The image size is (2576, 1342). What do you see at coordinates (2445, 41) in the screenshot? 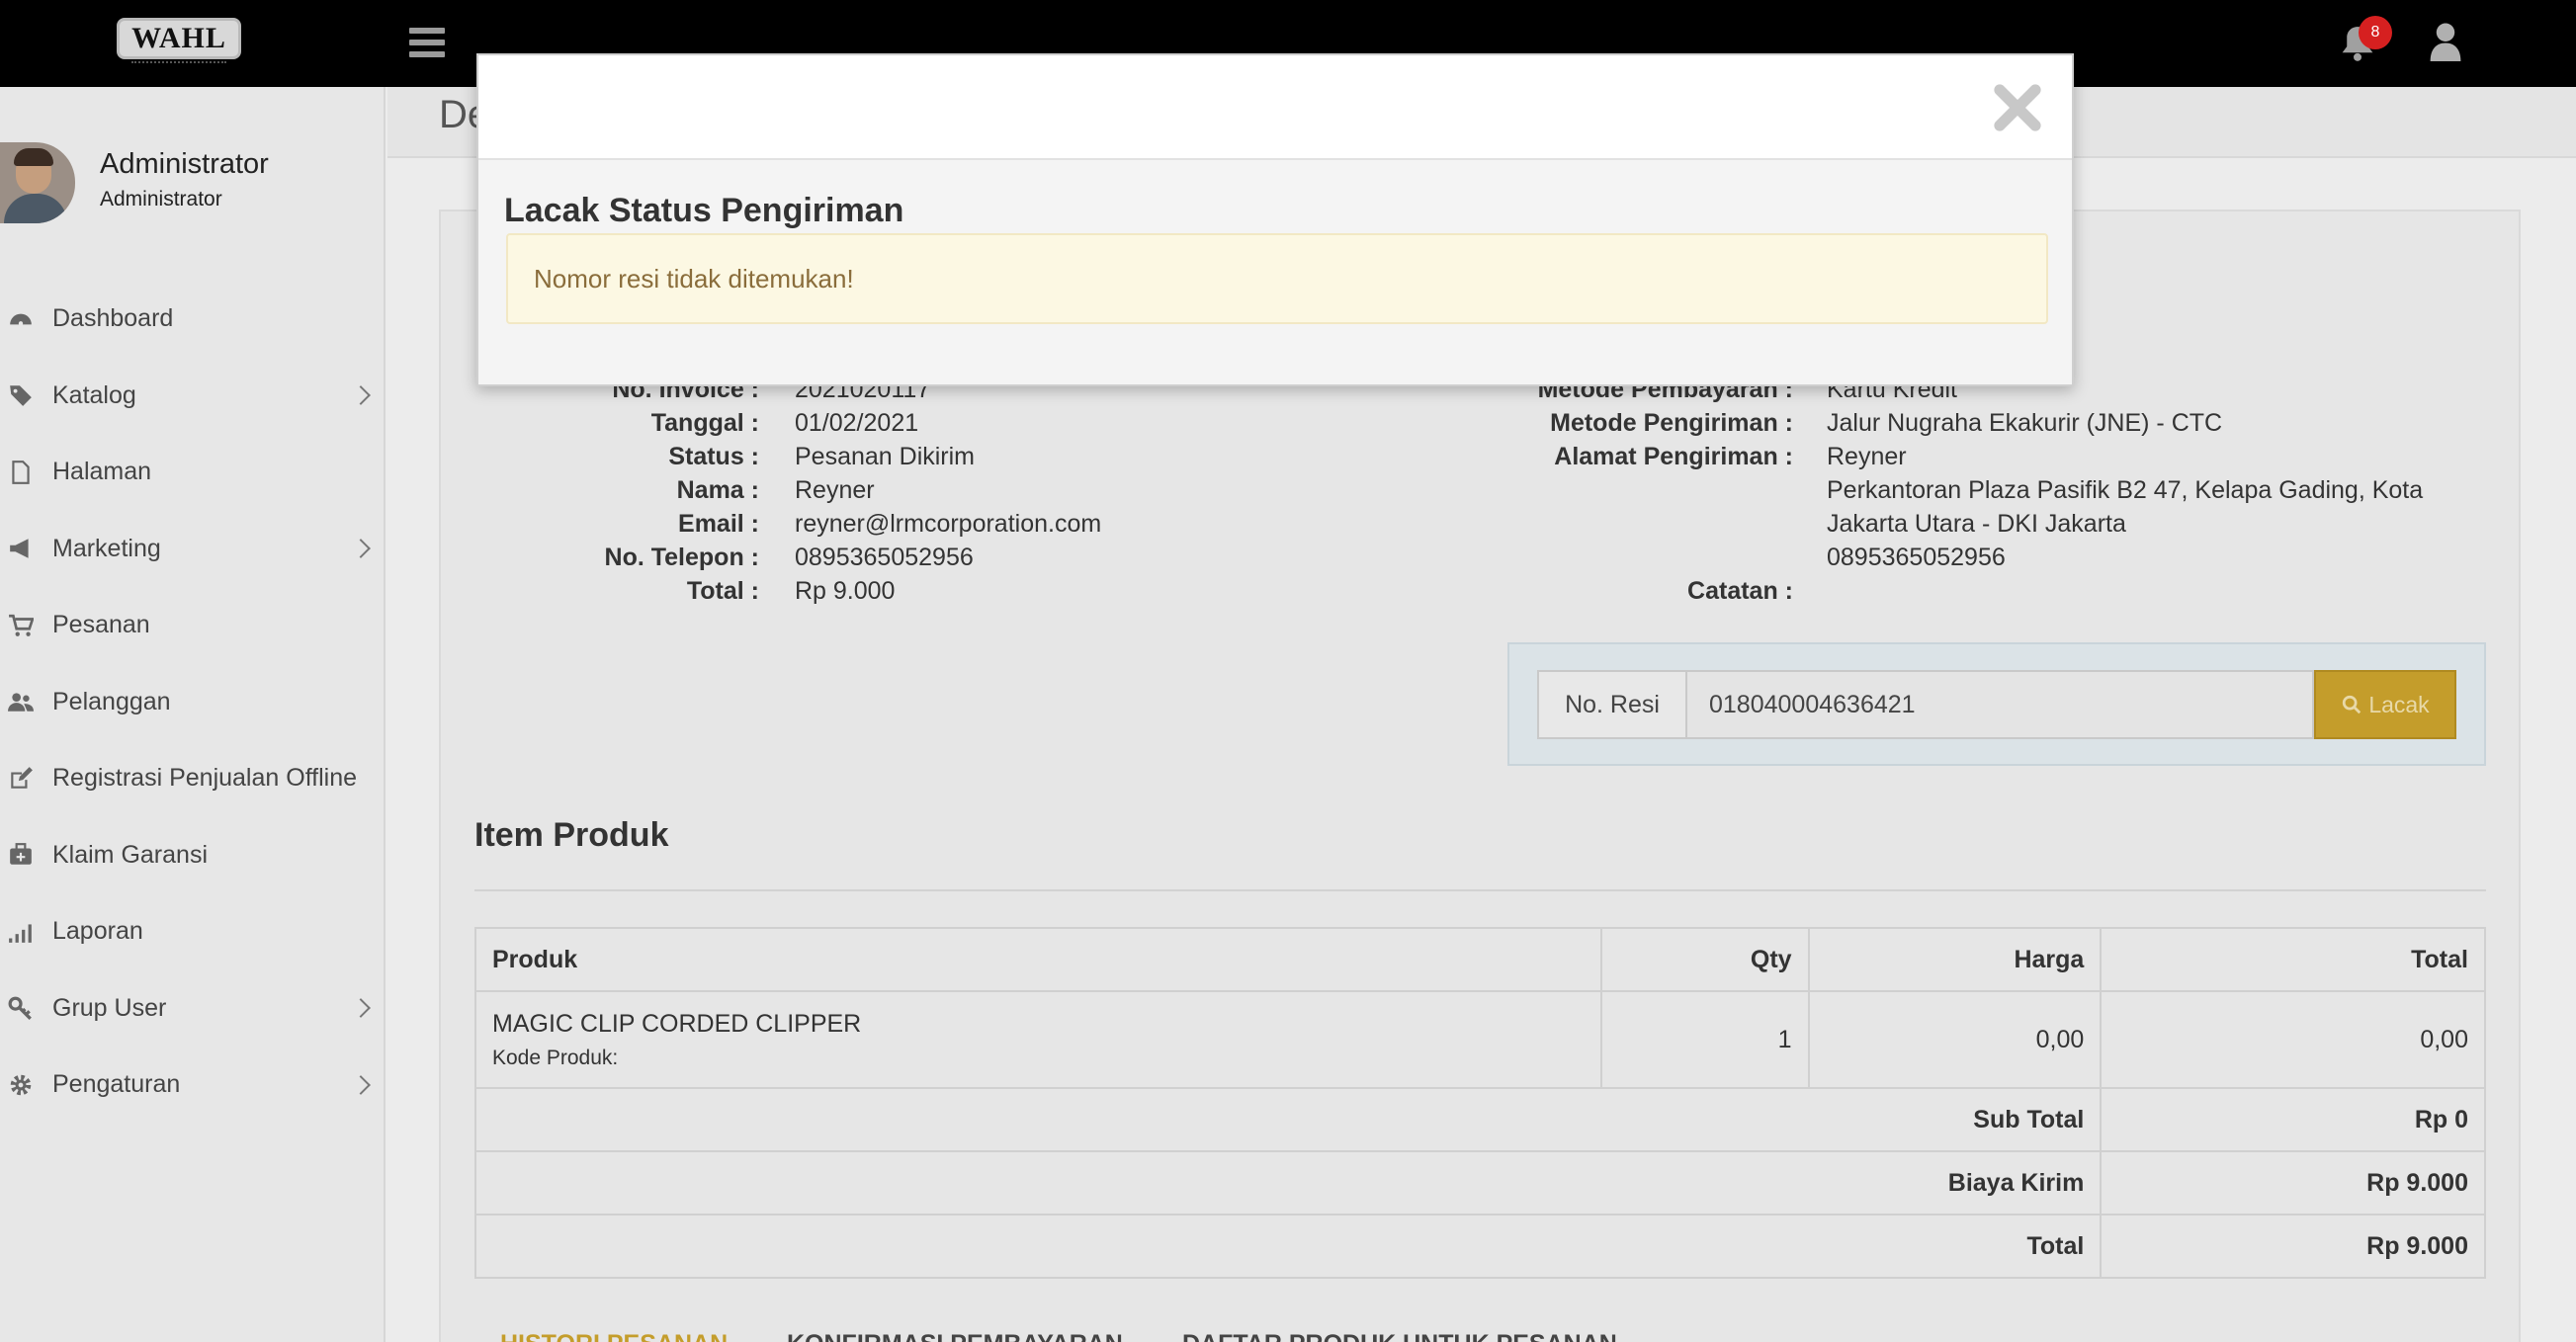
I see `user-icon` at bounding box center [2445, 41].